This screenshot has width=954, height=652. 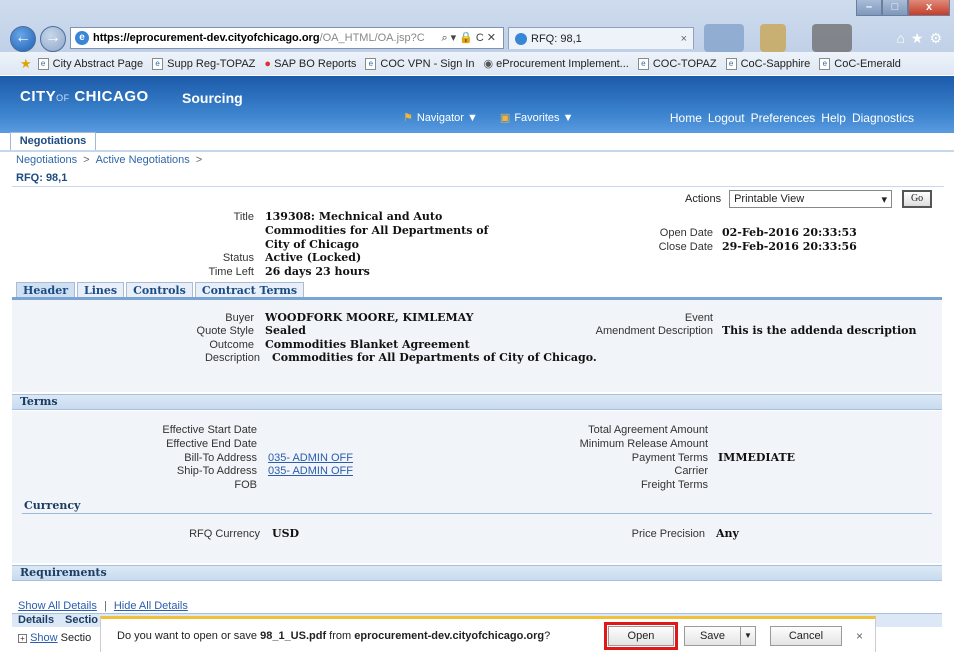 What do you see at coordinates (929, 8) in the screenshot?
I see `close-window-button: x` at bounding box center [929, 8].